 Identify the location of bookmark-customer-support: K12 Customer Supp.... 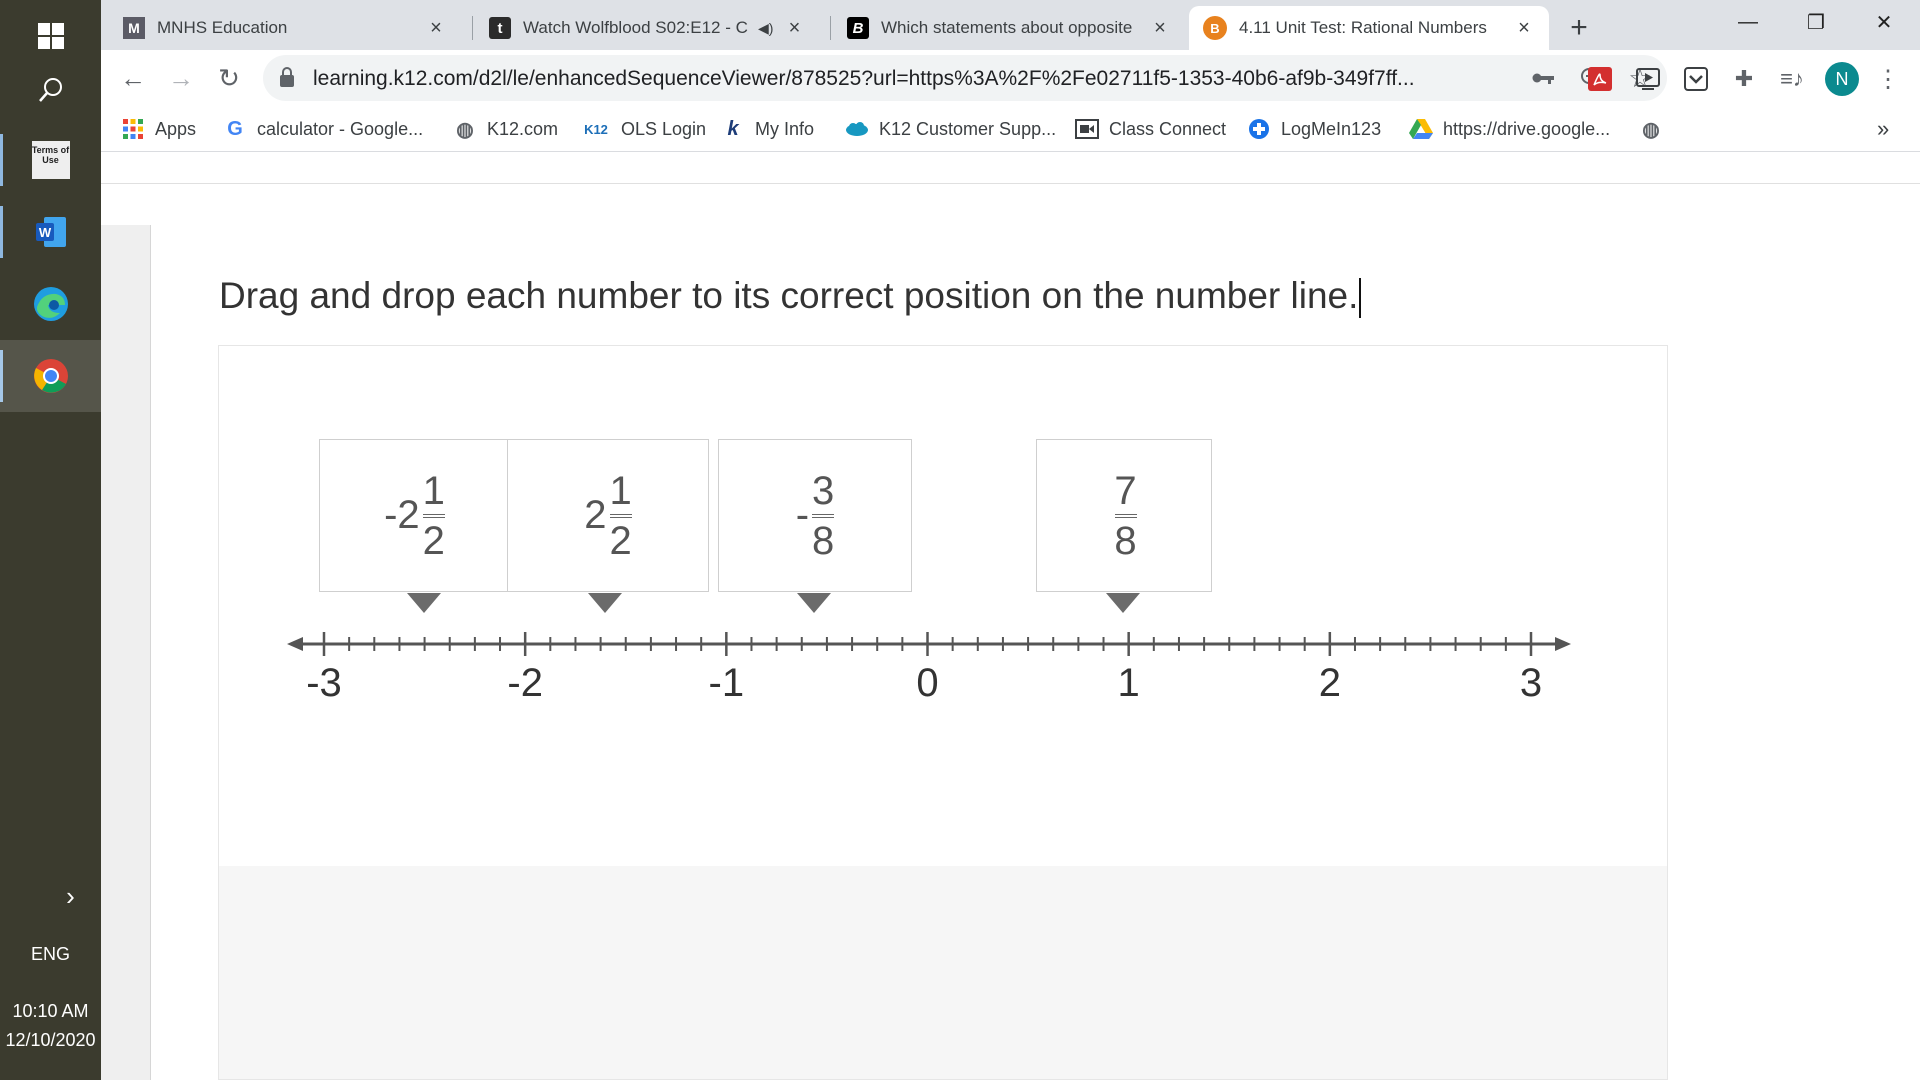
(950, 129).